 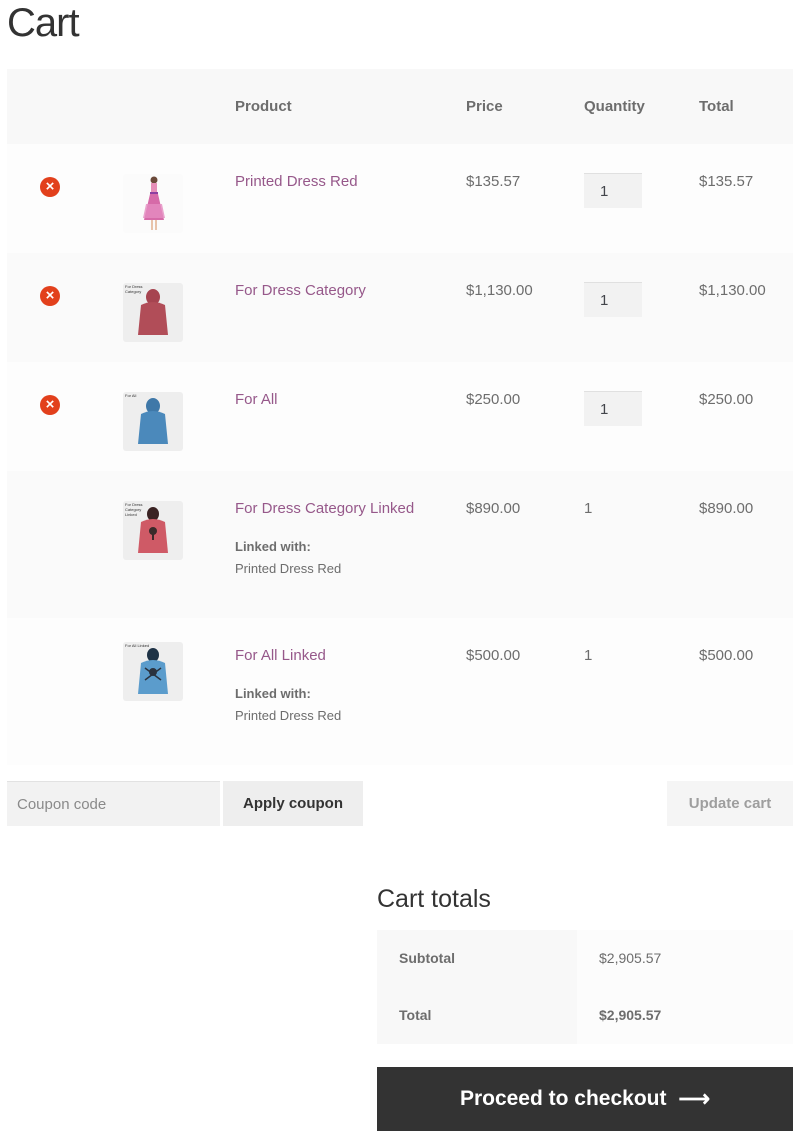 What do you see at coordinates (43, 23) in the screenshot?
I see `page-title: Cart` at bounding box center [43, 23].